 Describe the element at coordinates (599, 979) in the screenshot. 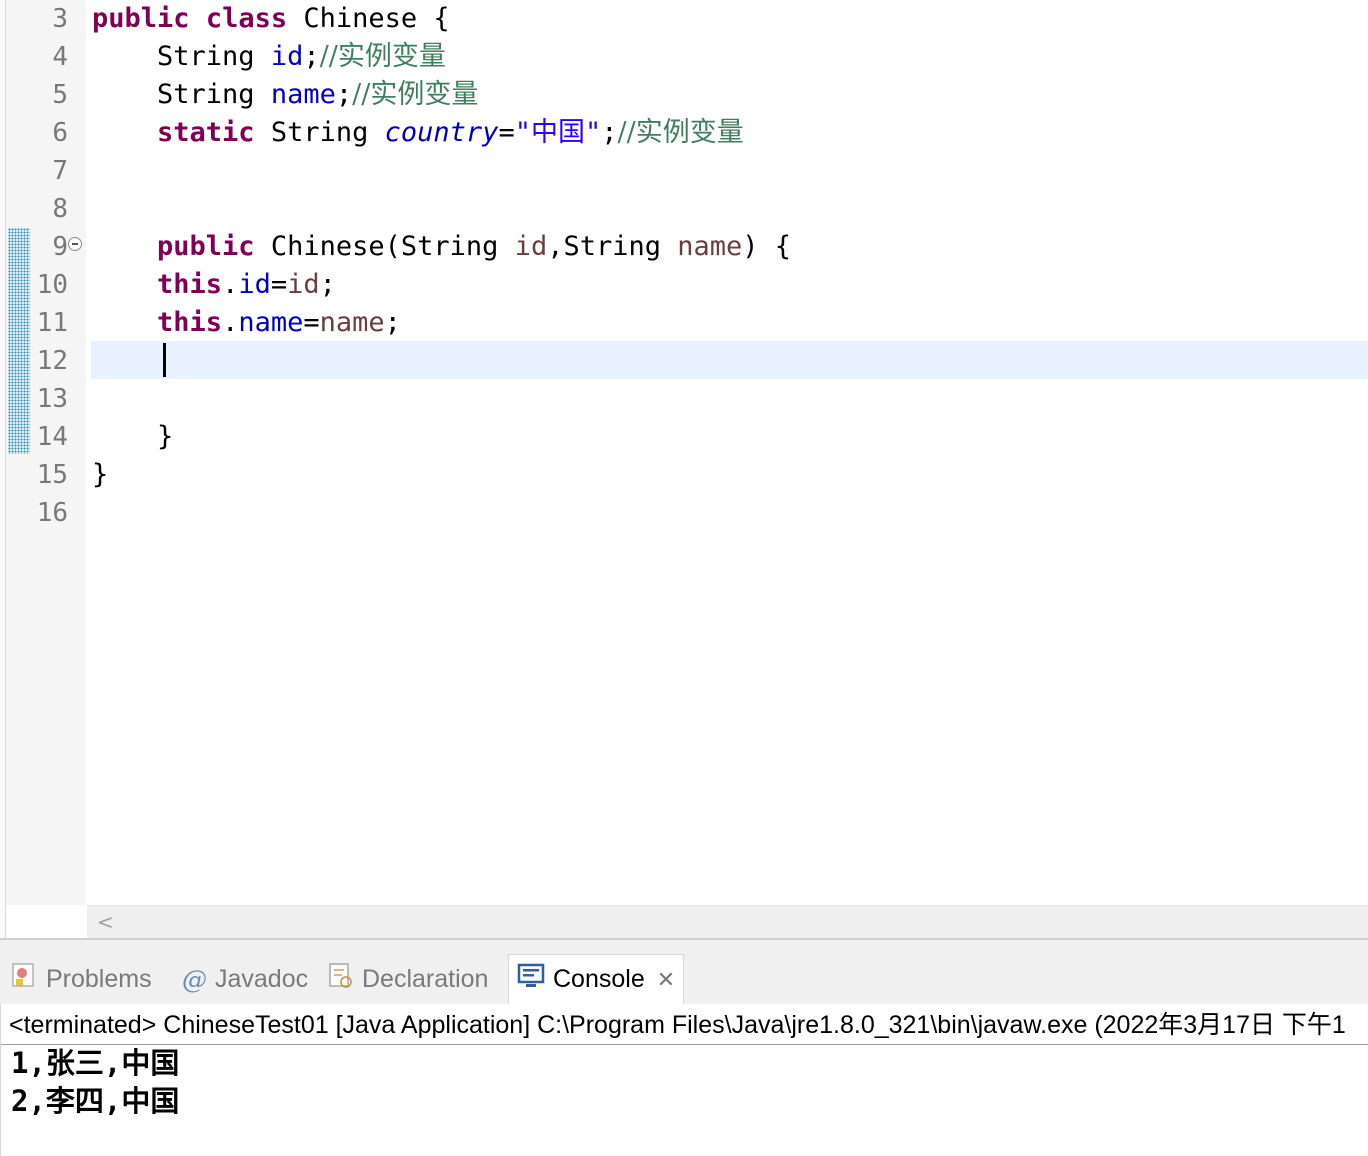

I see `tab-label: Console` at that location.